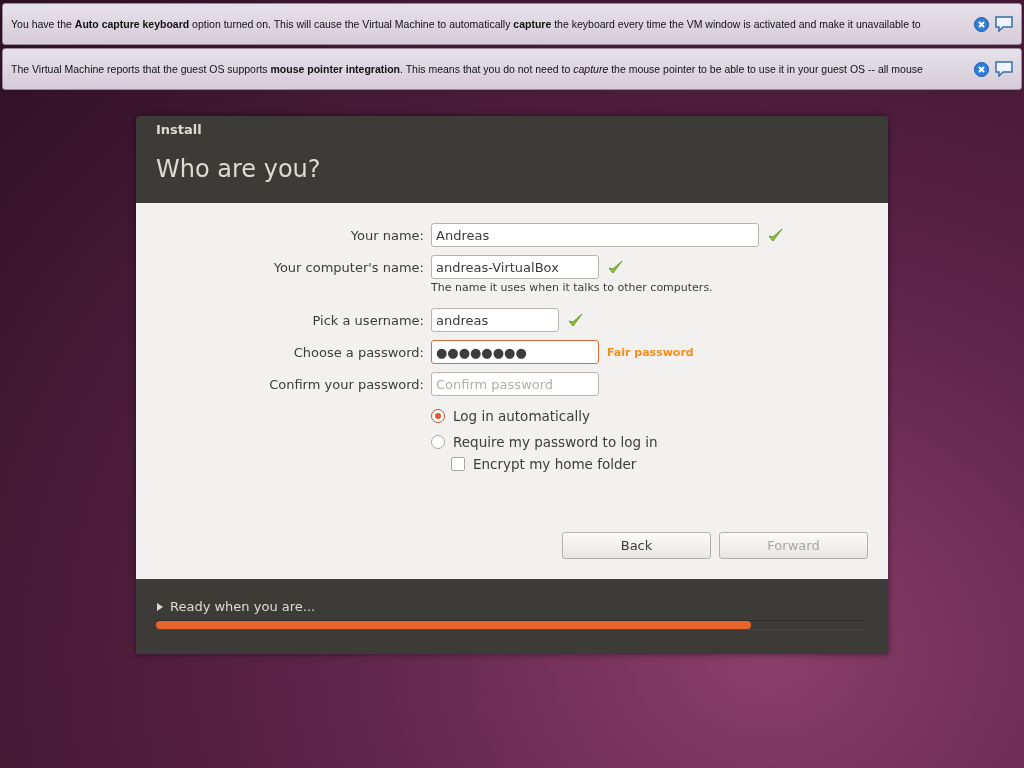 This screenshot has width=1024, height=768. I want to click on input-field: Confirm password, so click(515, 384).